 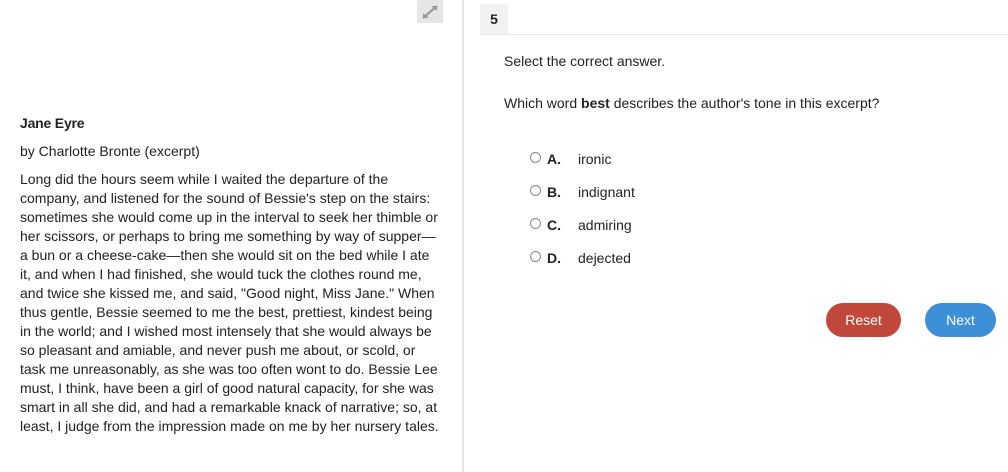 What do you see at coordinates (494, 19) in the screenshot?
I see `question-number: 5` at bounding box center [494, 19].